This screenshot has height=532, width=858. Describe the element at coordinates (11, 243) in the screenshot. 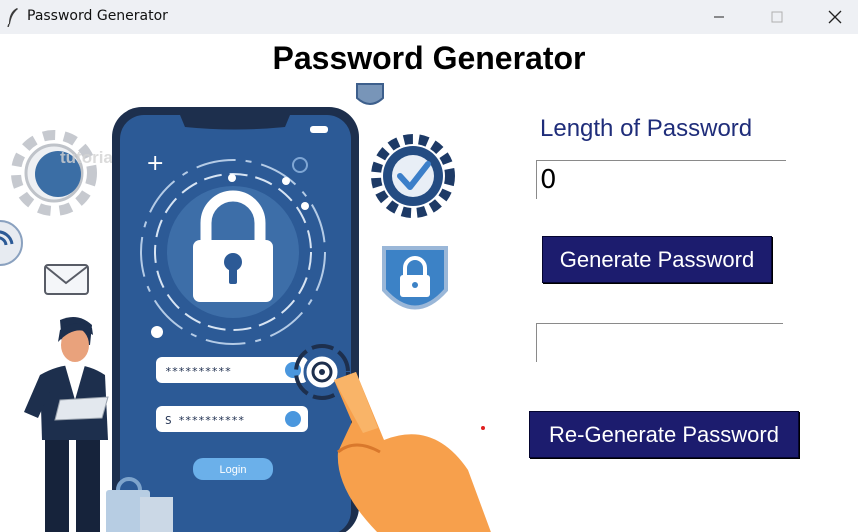

I see `wifi-icon` at that location.